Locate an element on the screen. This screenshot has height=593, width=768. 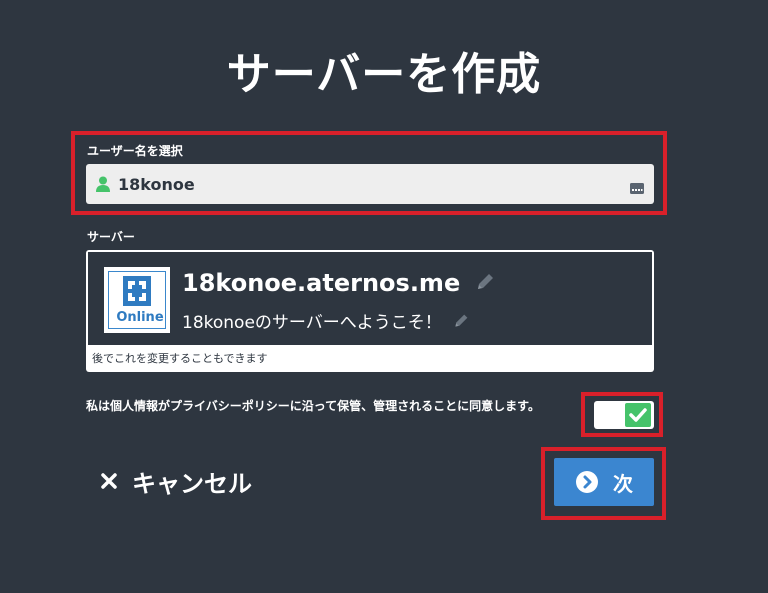
server-address-text: 18konoe.aternos.me is located at coordinates (321, 283).